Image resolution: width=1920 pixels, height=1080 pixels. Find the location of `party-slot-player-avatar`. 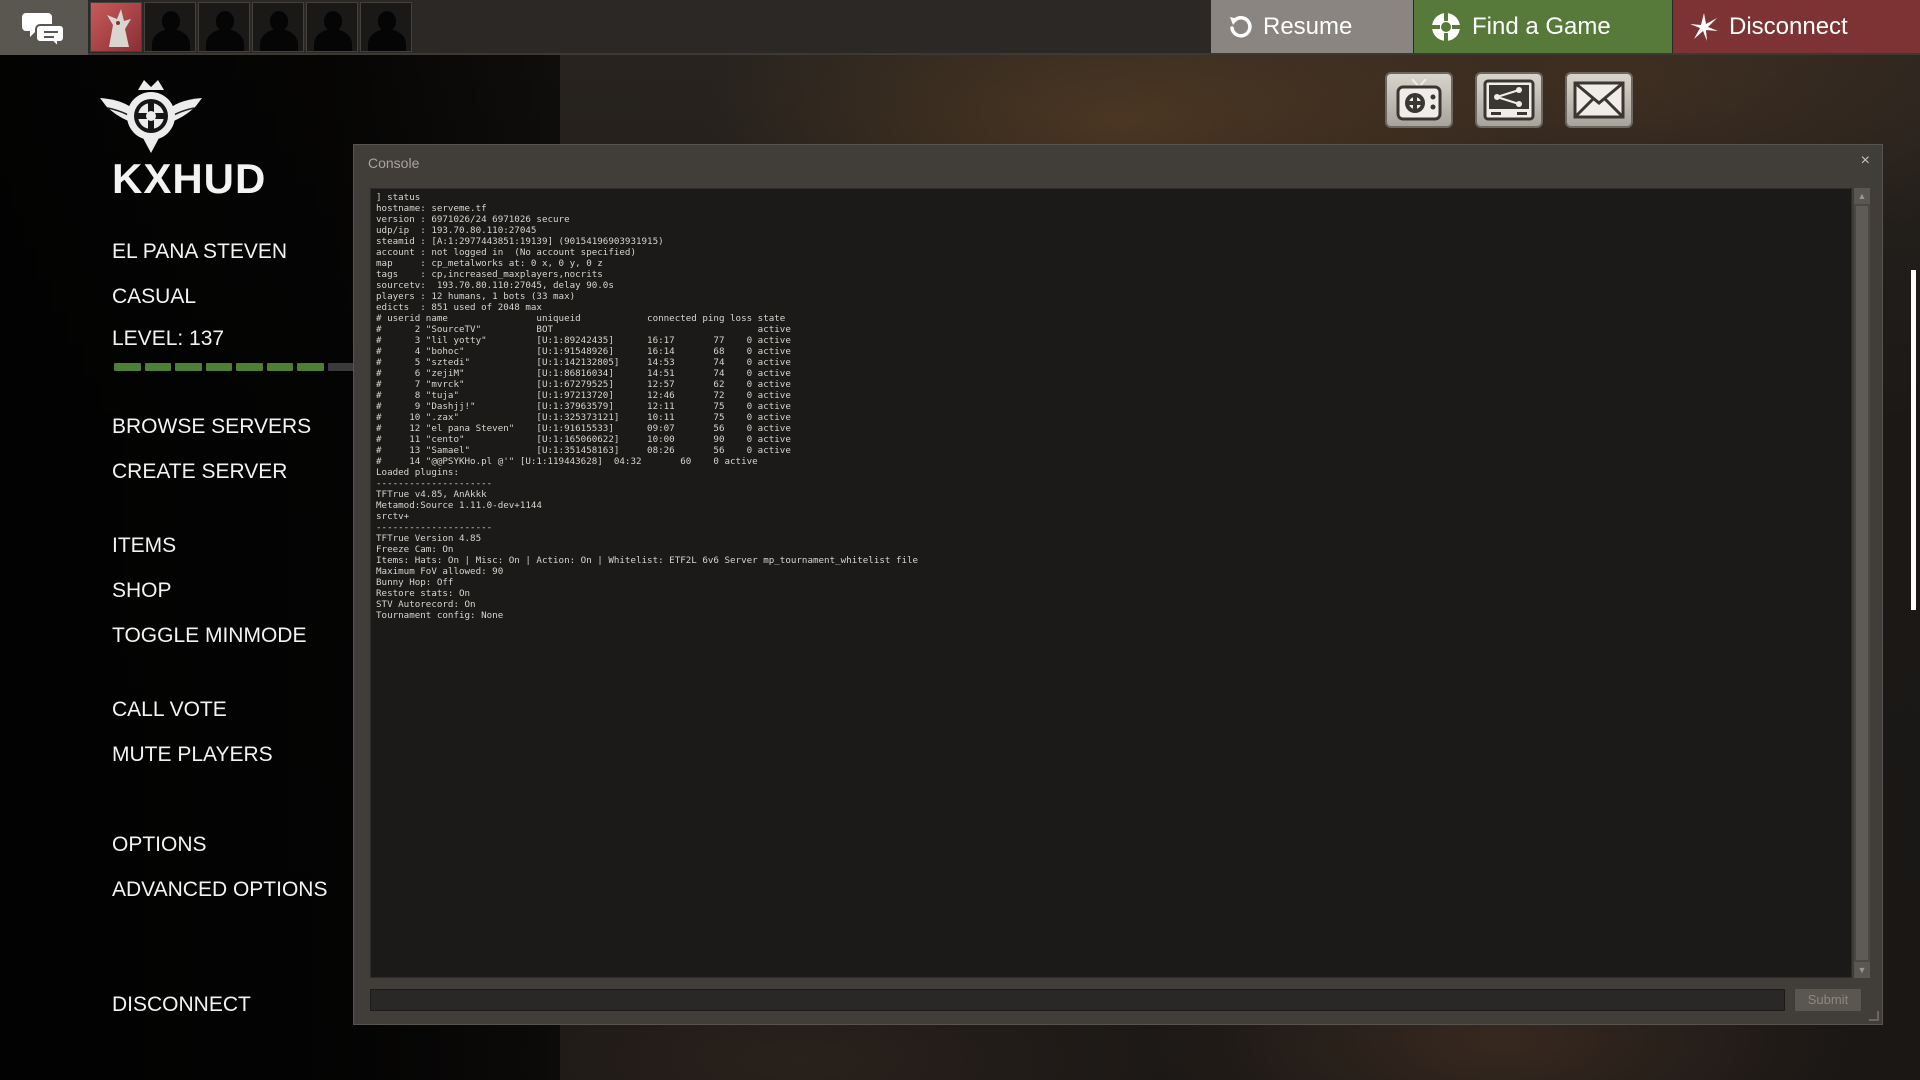

party-slot-player-avatar is located at coordinates (116, 27).